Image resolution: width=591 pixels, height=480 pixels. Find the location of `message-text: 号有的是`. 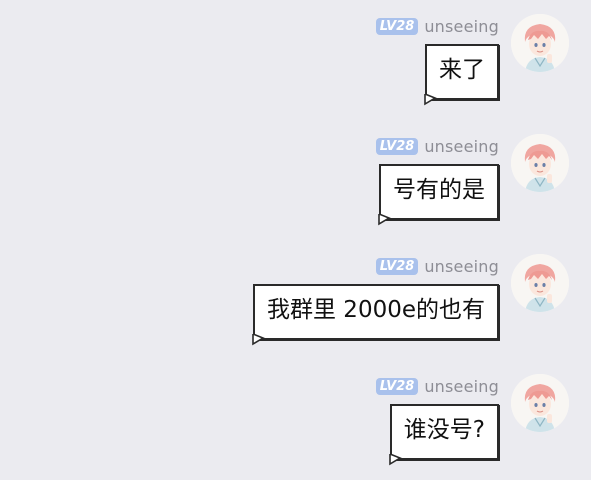

message-text: 号有的是 is located at coordinates (439, 190).